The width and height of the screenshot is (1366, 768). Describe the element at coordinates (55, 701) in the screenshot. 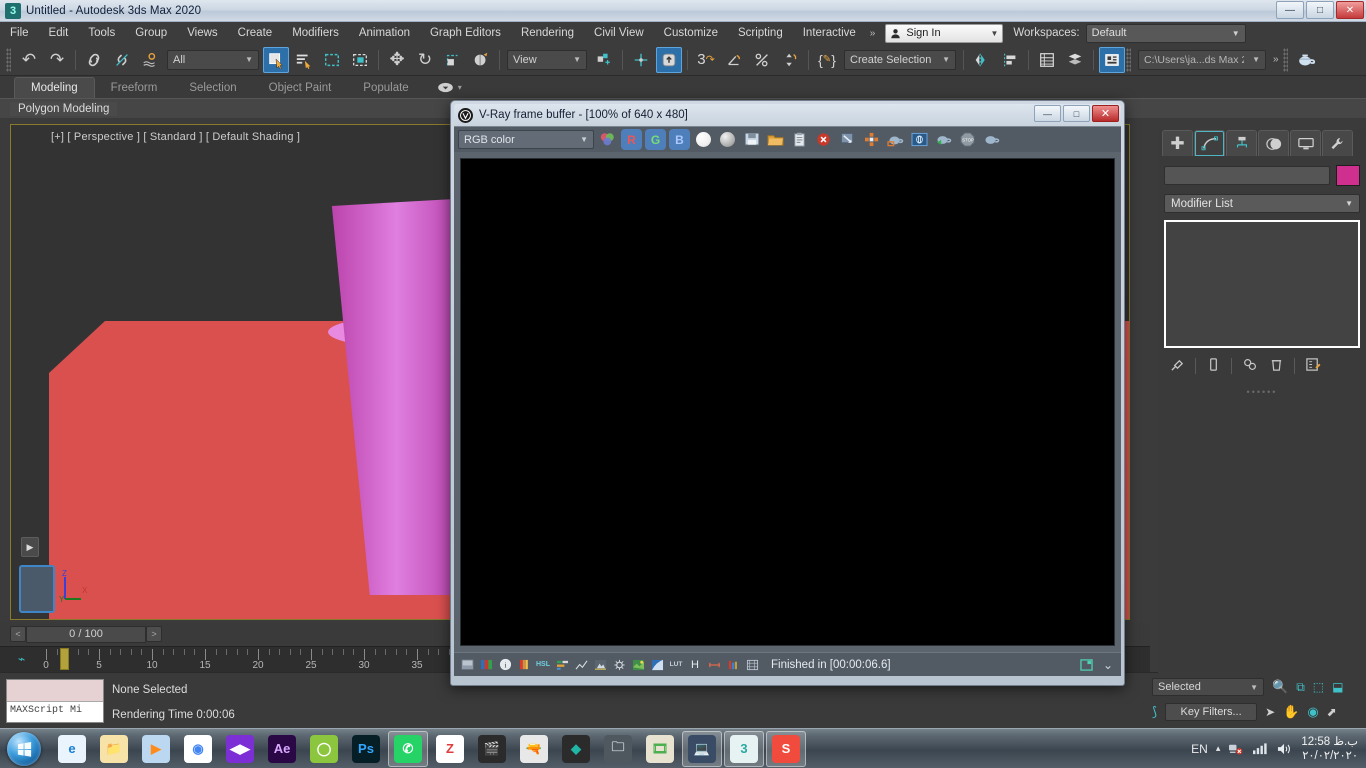

I see `maxscript-mini-listener: MAXScript Mi` at that location.